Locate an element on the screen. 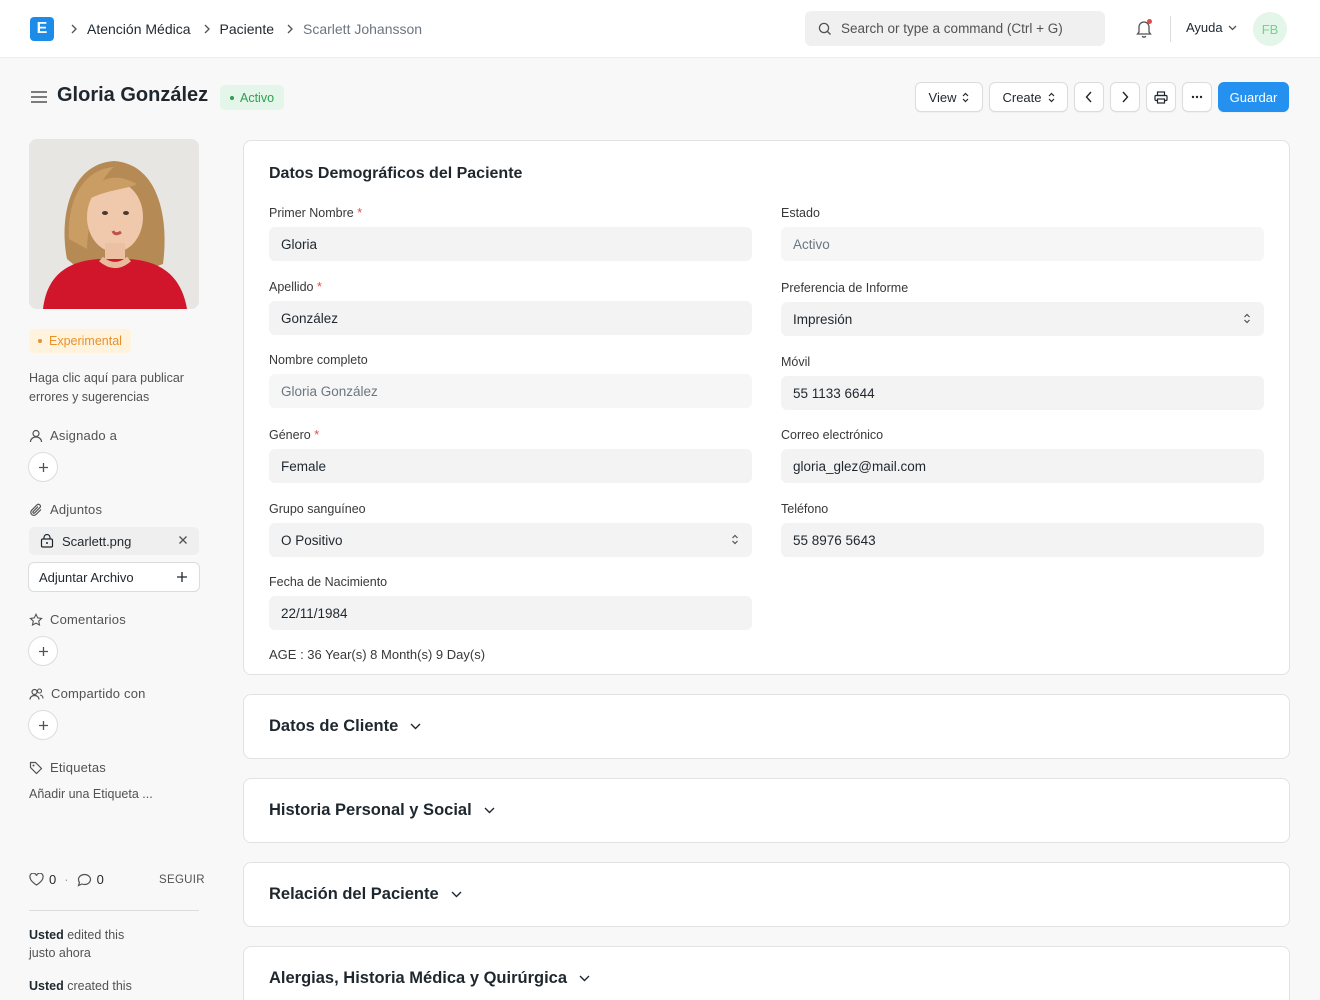  add-assignee-button is located at coordinates (43, 467).